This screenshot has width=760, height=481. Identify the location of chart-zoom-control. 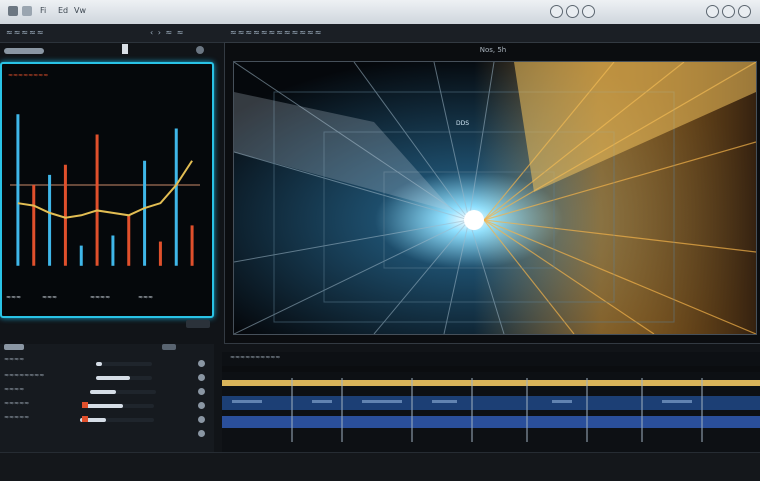
(198, 324).